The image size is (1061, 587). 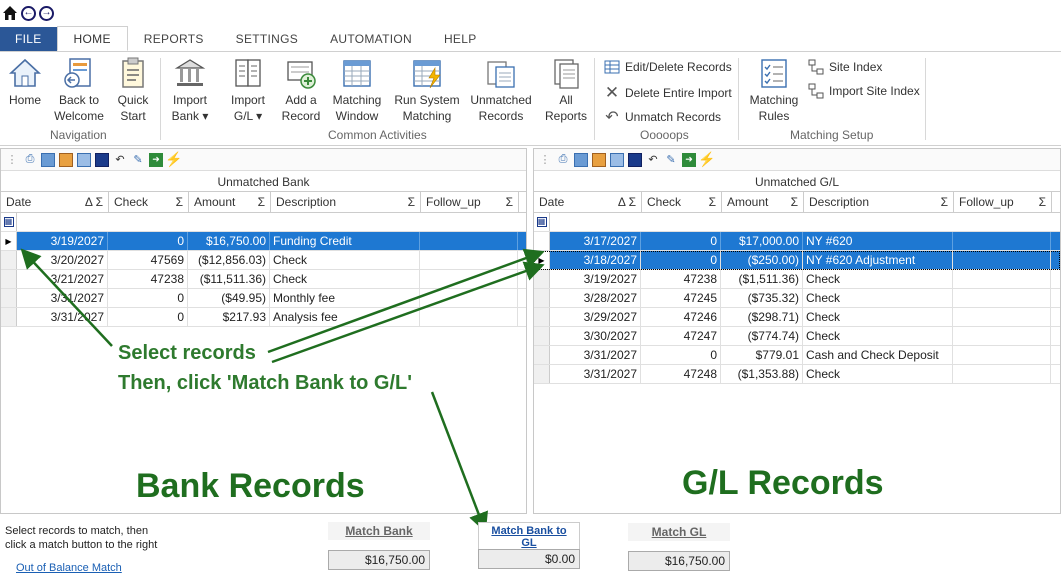 What do you see at coordinates (529, 537) in the screenshot?
I see `match-bank-to-gl-button: Match Bank to GL` at bounding box center [529, 537].